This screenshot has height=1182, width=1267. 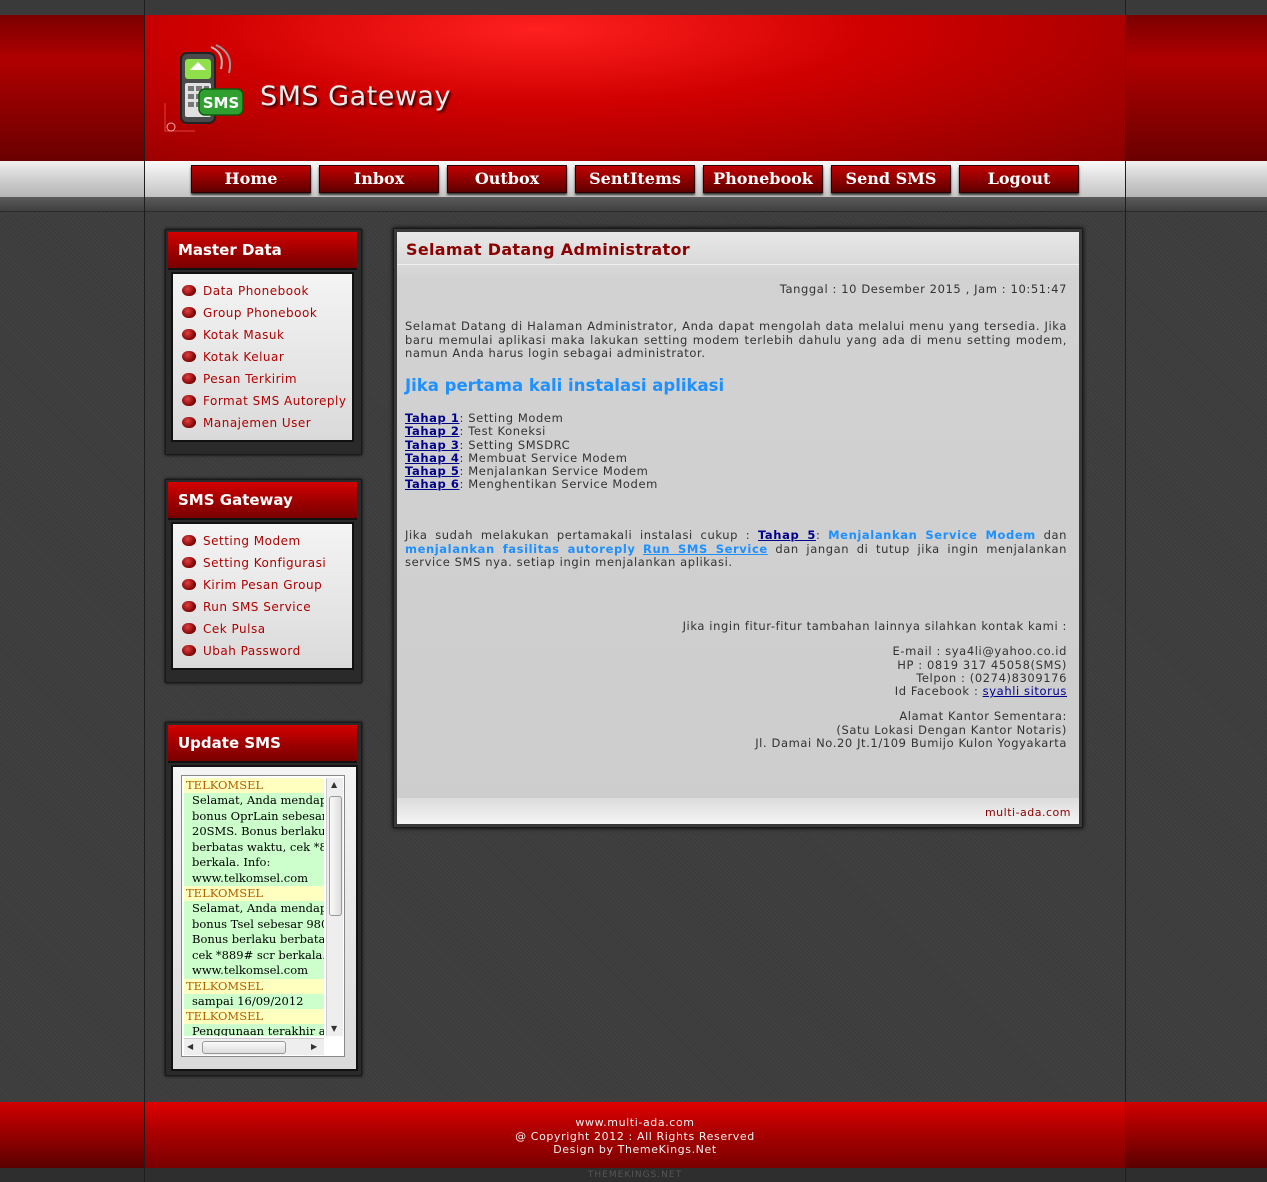 I want to click on footer-site-link: www.multi-ada.com, so click(x=635, y=1116).